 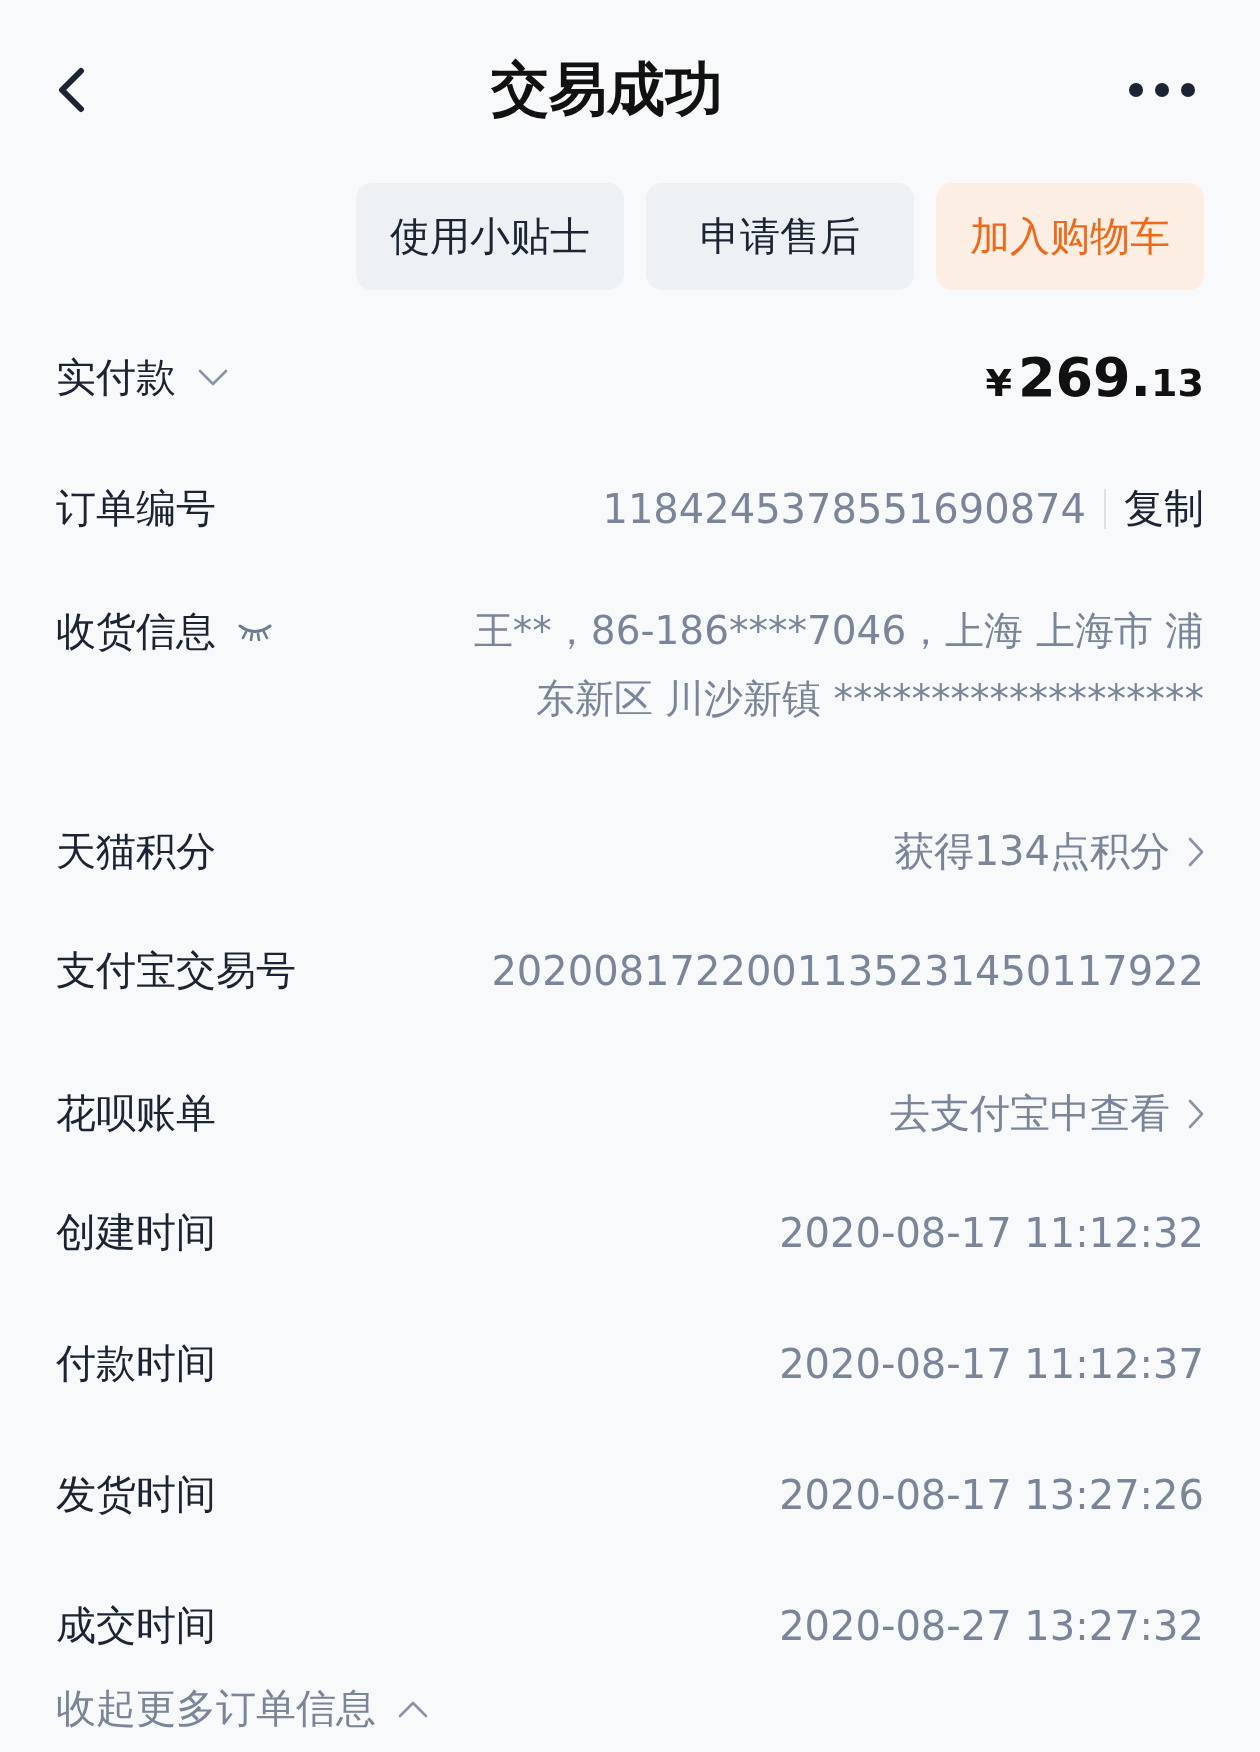 What do you see at coordinates (1094, 377) in the screenshot?
I see `price-amount: ¥269.13` at bounding box center [1094, 377].